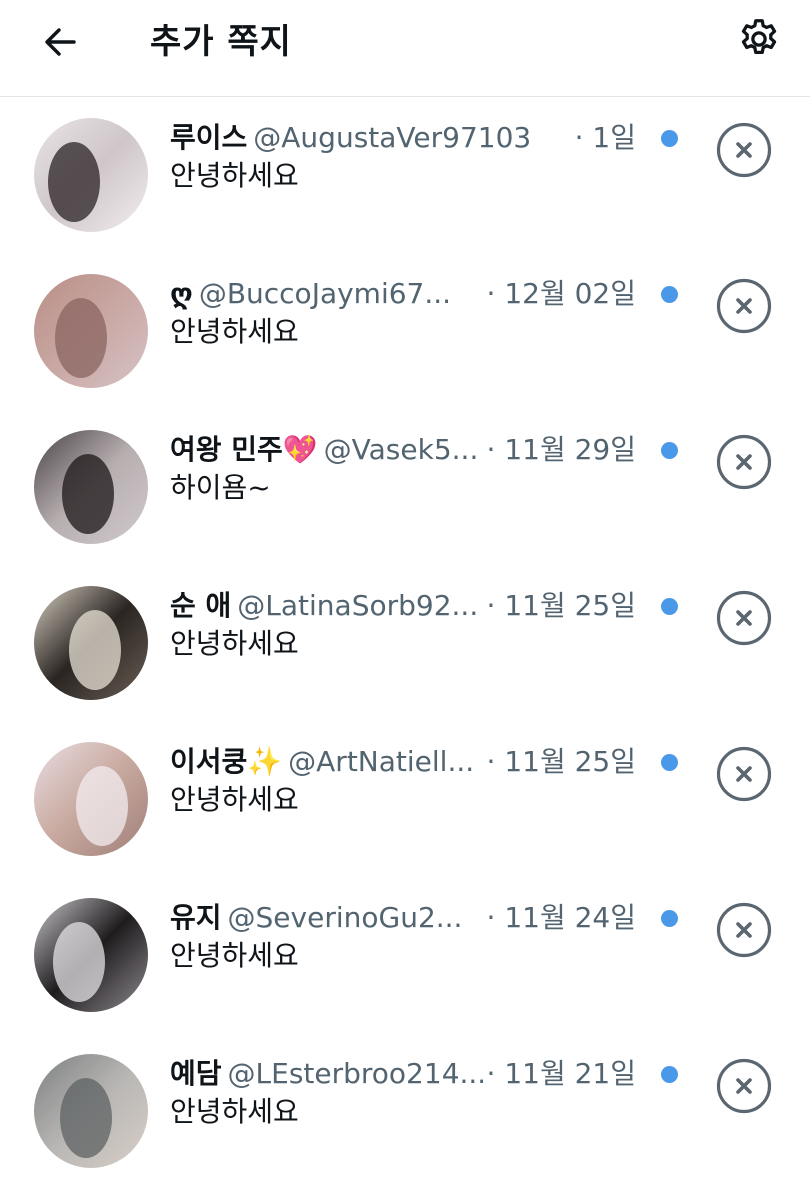  What do you see at coordinates (196, 1073) in the screenshot?
I see `sender-name: 예담` at bounding box center [196, 1073].